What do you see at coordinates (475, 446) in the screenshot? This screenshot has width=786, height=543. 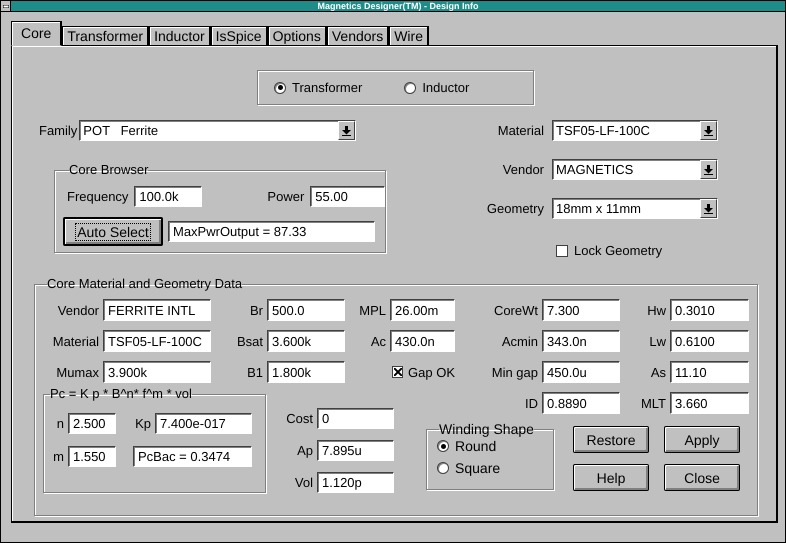 I see `radio-label: Round` at bounding box center [475, 446].